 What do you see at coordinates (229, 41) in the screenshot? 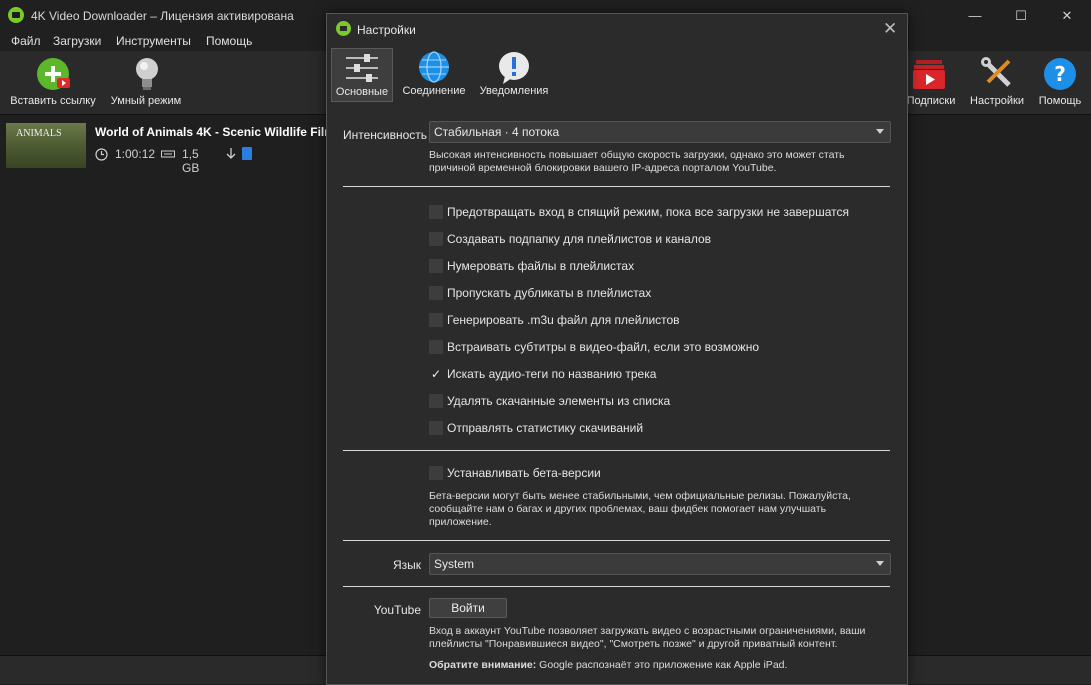
I see `menu-help: Помощь` at bounding box center [229, 41].